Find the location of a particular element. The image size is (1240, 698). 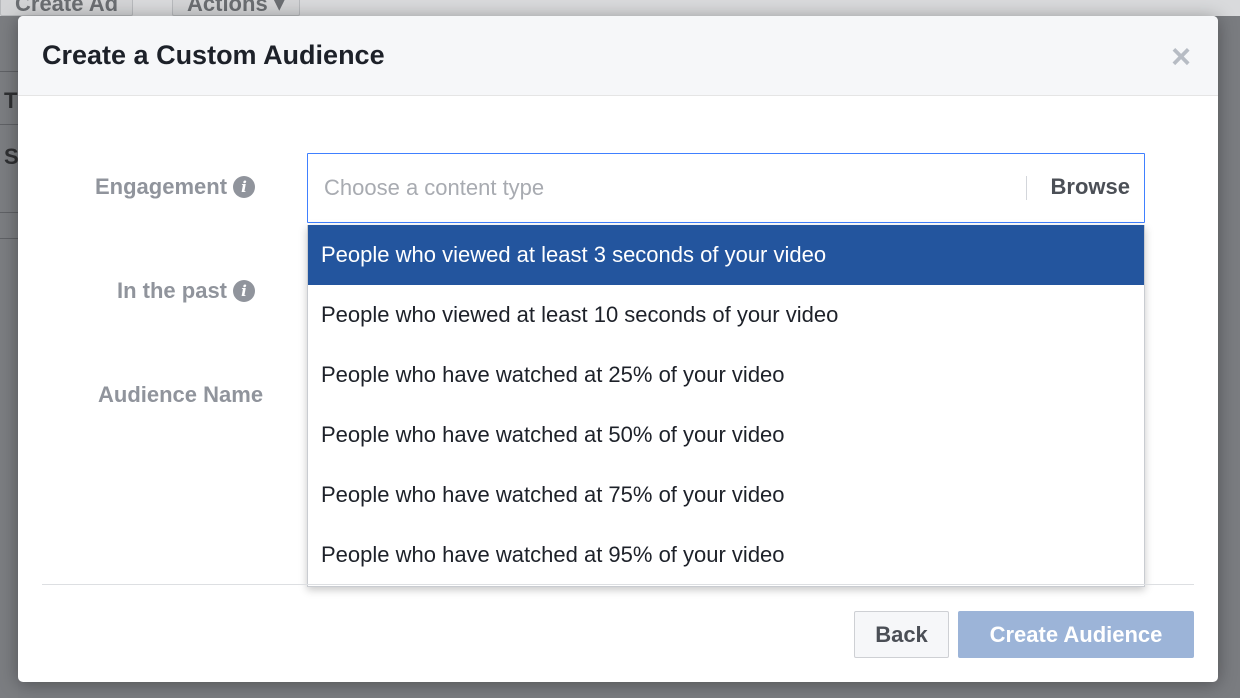

close-icon: × is located at coordinates (1181, 57).